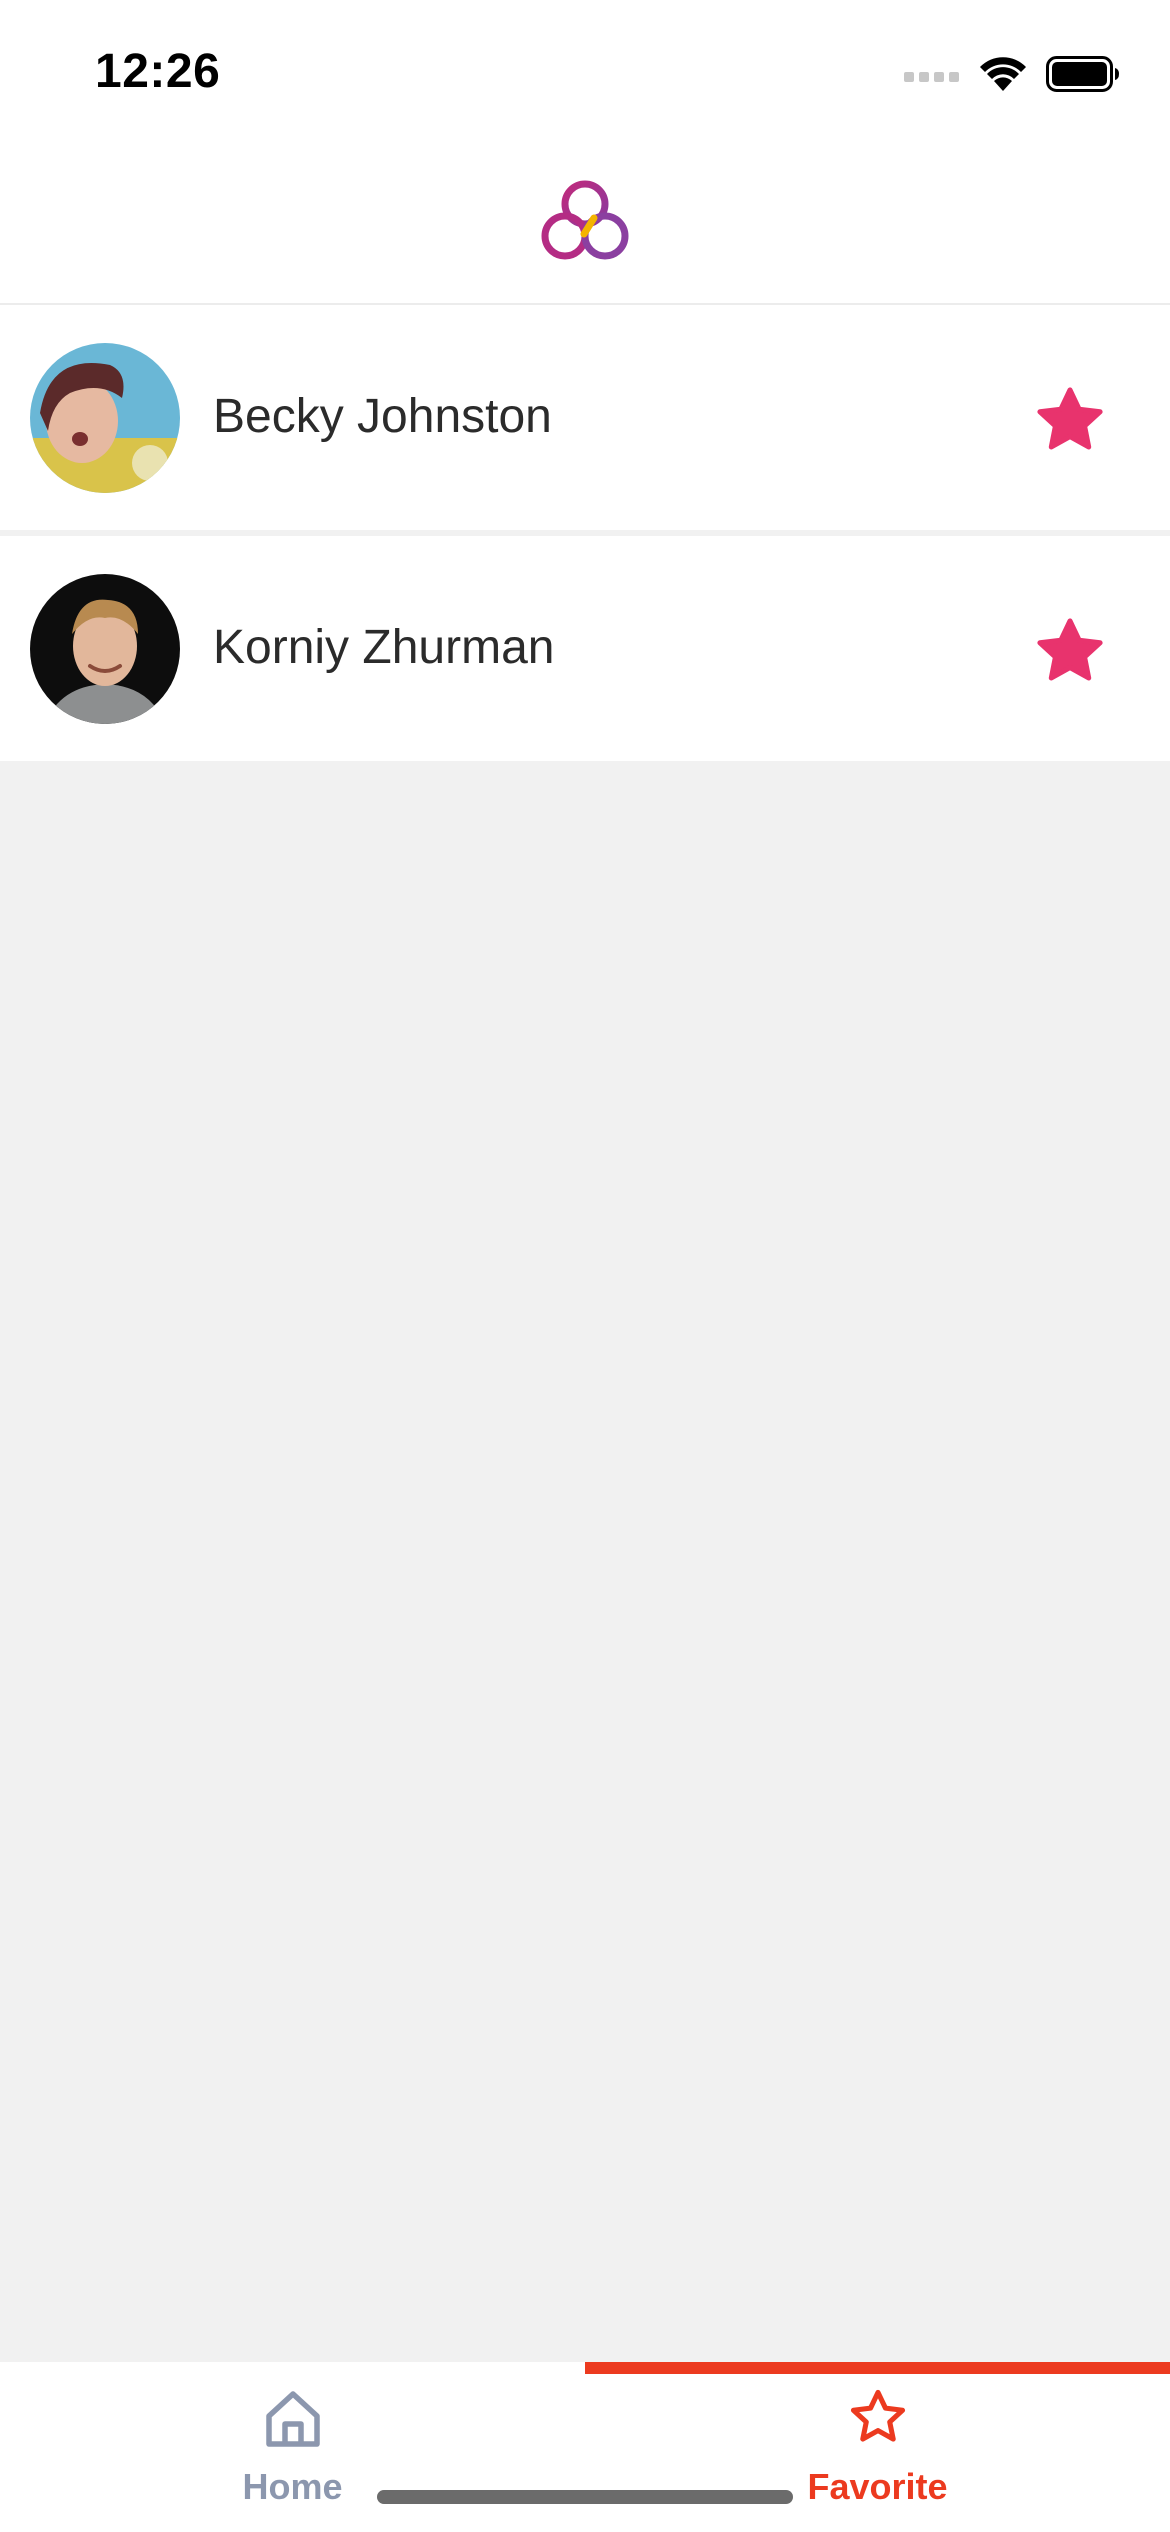 This screenshot has width=1170, height=2532. I want to click on status-bar: 12:26, so click(585, 70).